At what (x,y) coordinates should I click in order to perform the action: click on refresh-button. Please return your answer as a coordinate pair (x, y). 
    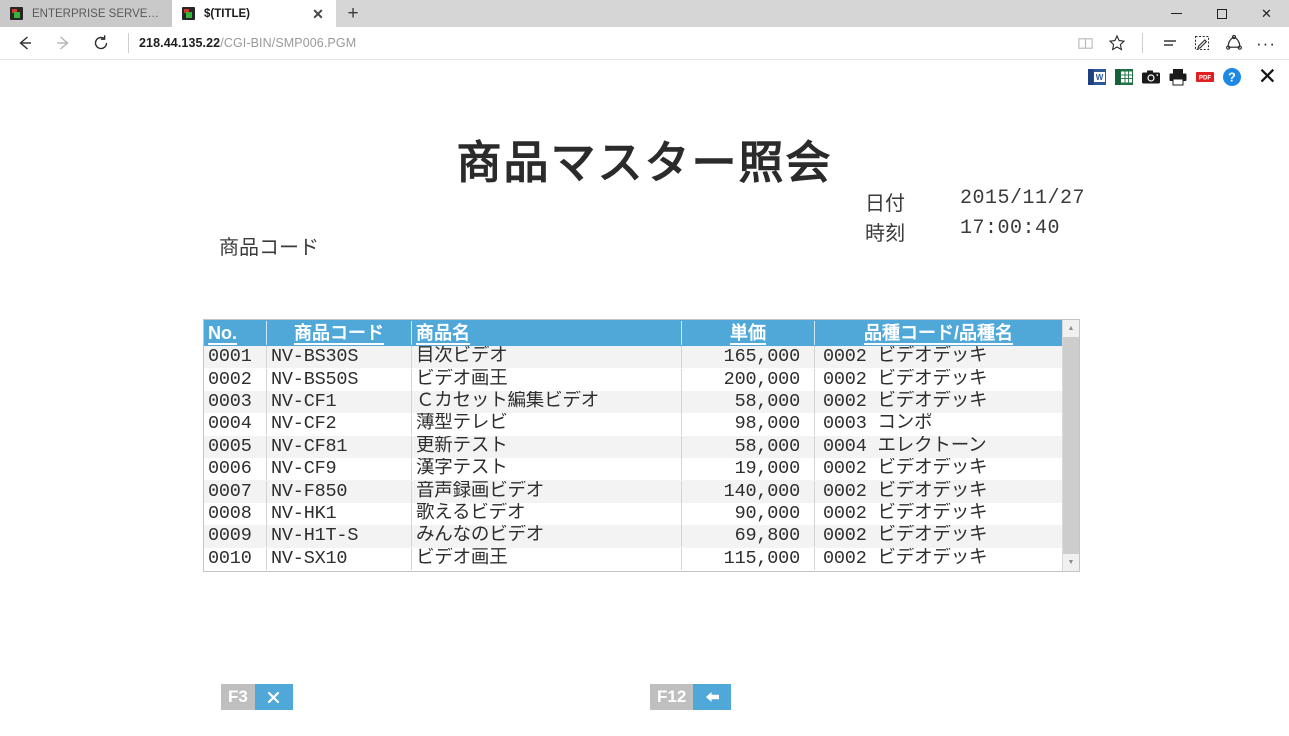
    Looking at the image, I should click on (101, 43).